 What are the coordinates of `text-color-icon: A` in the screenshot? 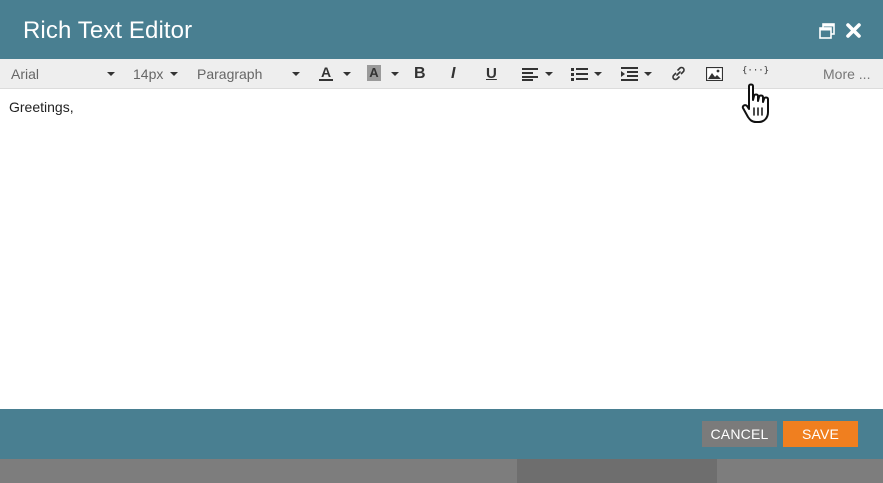 It's located at (326, 73).